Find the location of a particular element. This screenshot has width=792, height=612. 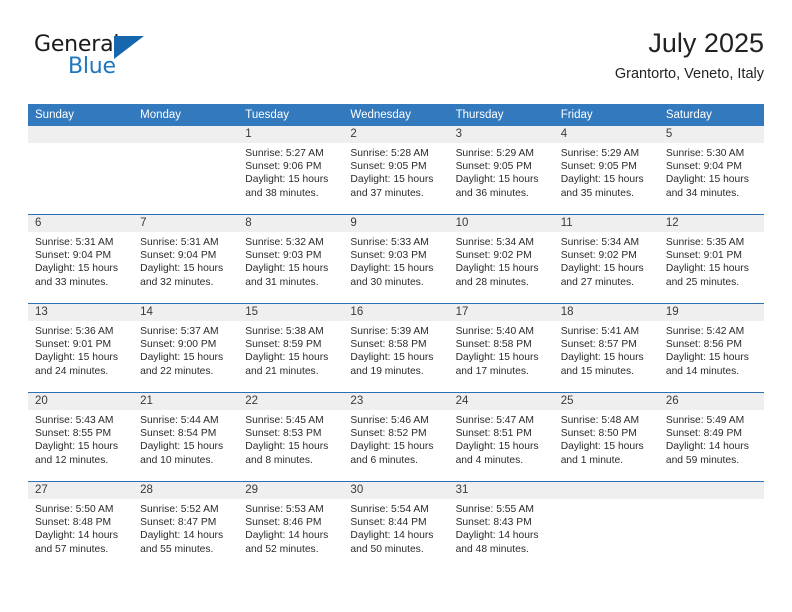

sunset-text: Sunset: 9:04 PM is located at coordinates (703, 167).